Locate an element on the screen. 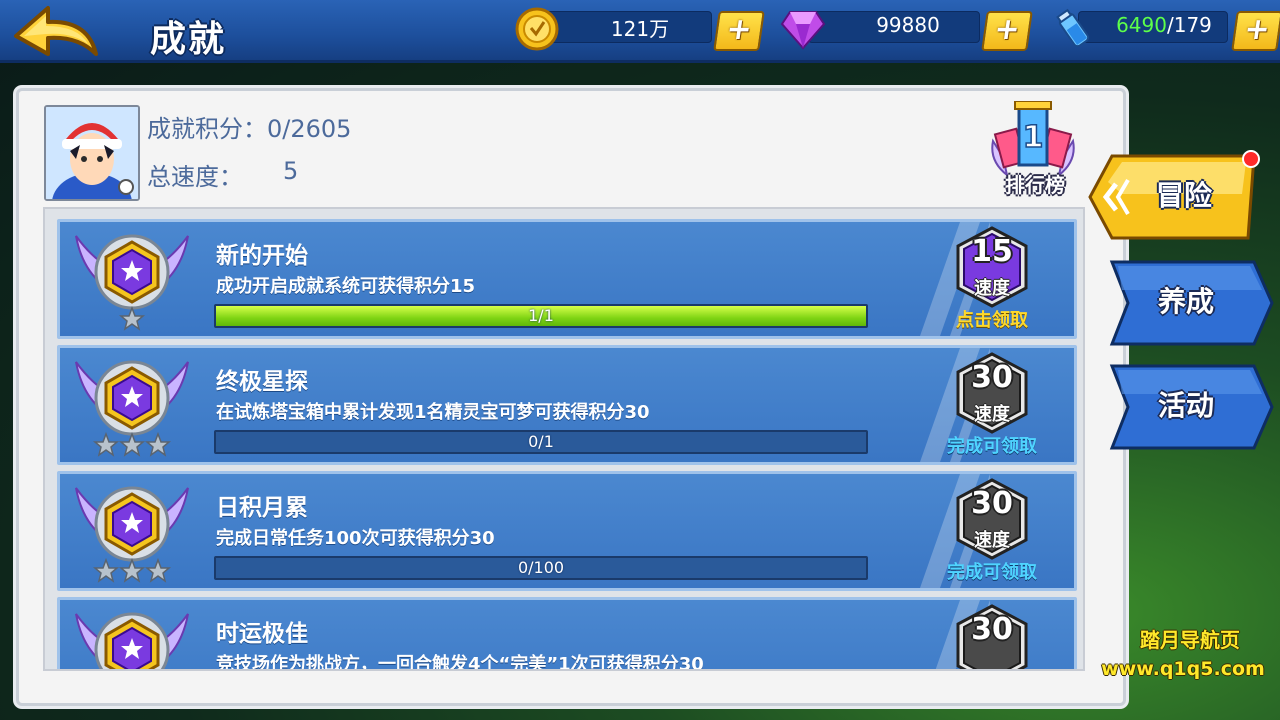  purple-gem-icon is located at coordinates (803, 30).